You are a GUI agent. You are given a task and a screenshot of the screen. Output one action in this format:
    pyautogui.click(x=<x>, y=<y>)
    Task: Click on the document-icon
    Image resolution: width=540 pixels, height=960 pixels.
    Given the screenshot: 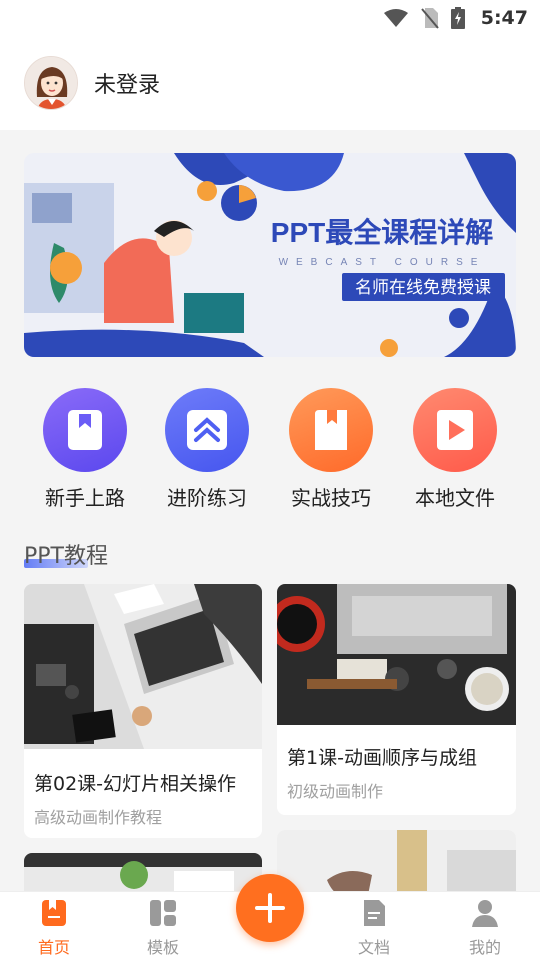 What is the action you would take?
    pyautogui.click(x=374, y=913)
    